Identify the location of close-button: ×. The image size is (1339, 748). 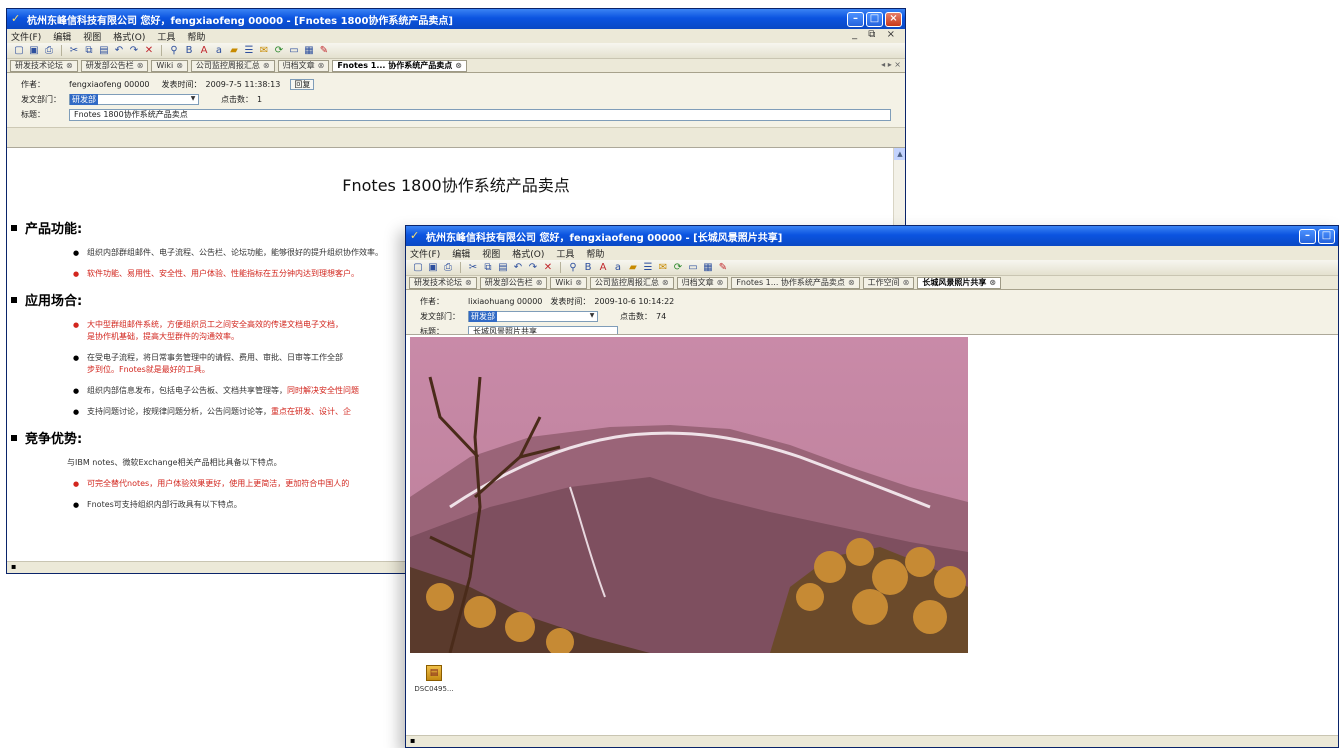
(893, 19).